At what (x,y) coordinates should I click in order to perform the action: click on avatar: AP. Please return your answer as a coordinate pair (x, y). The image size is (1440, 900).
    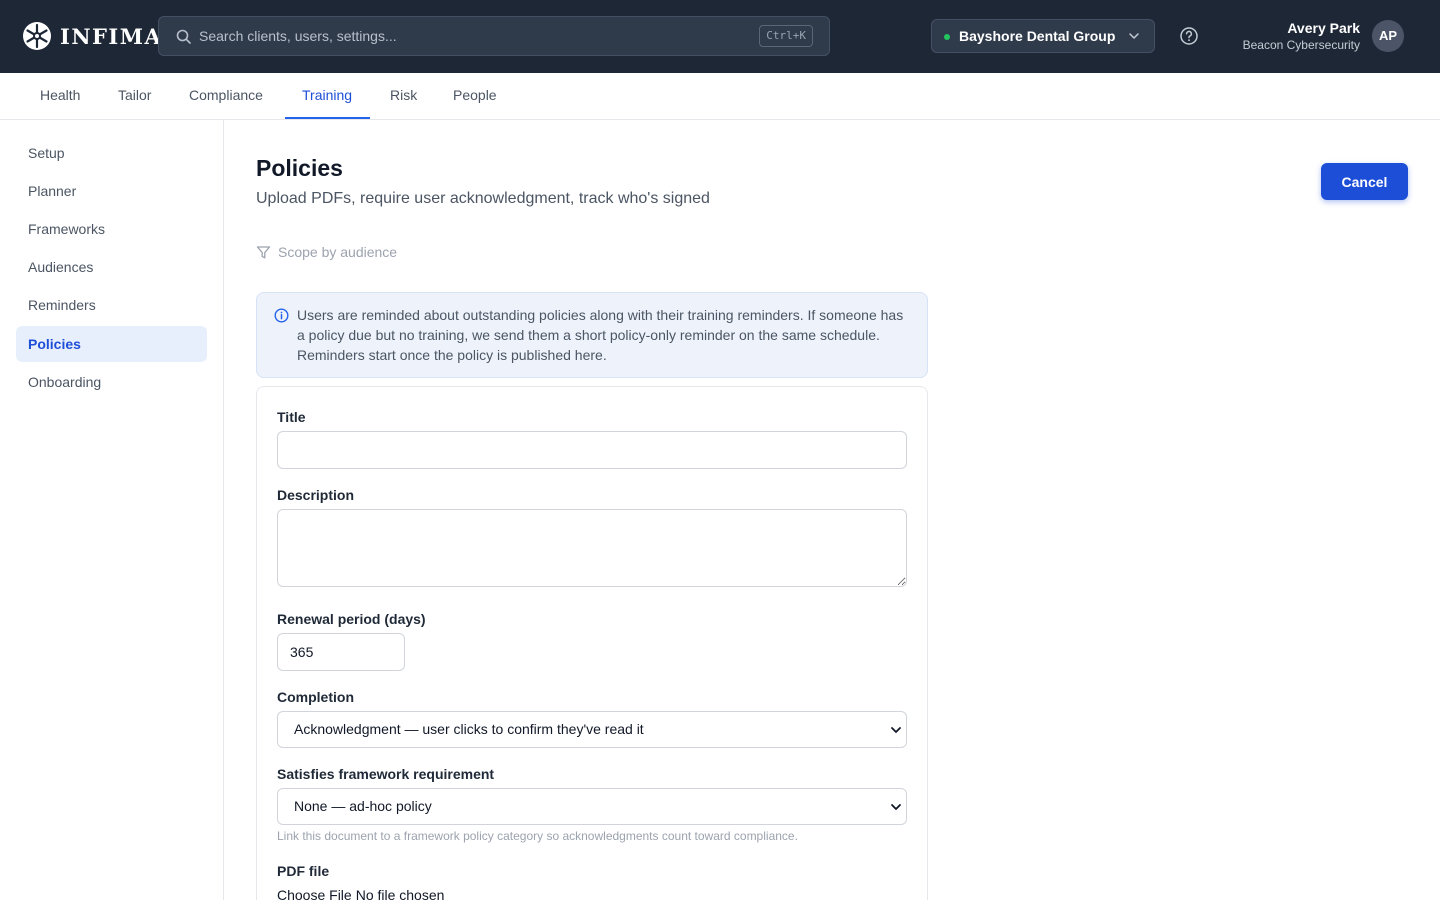
    Looking at the image, I should click on (1388, 36).